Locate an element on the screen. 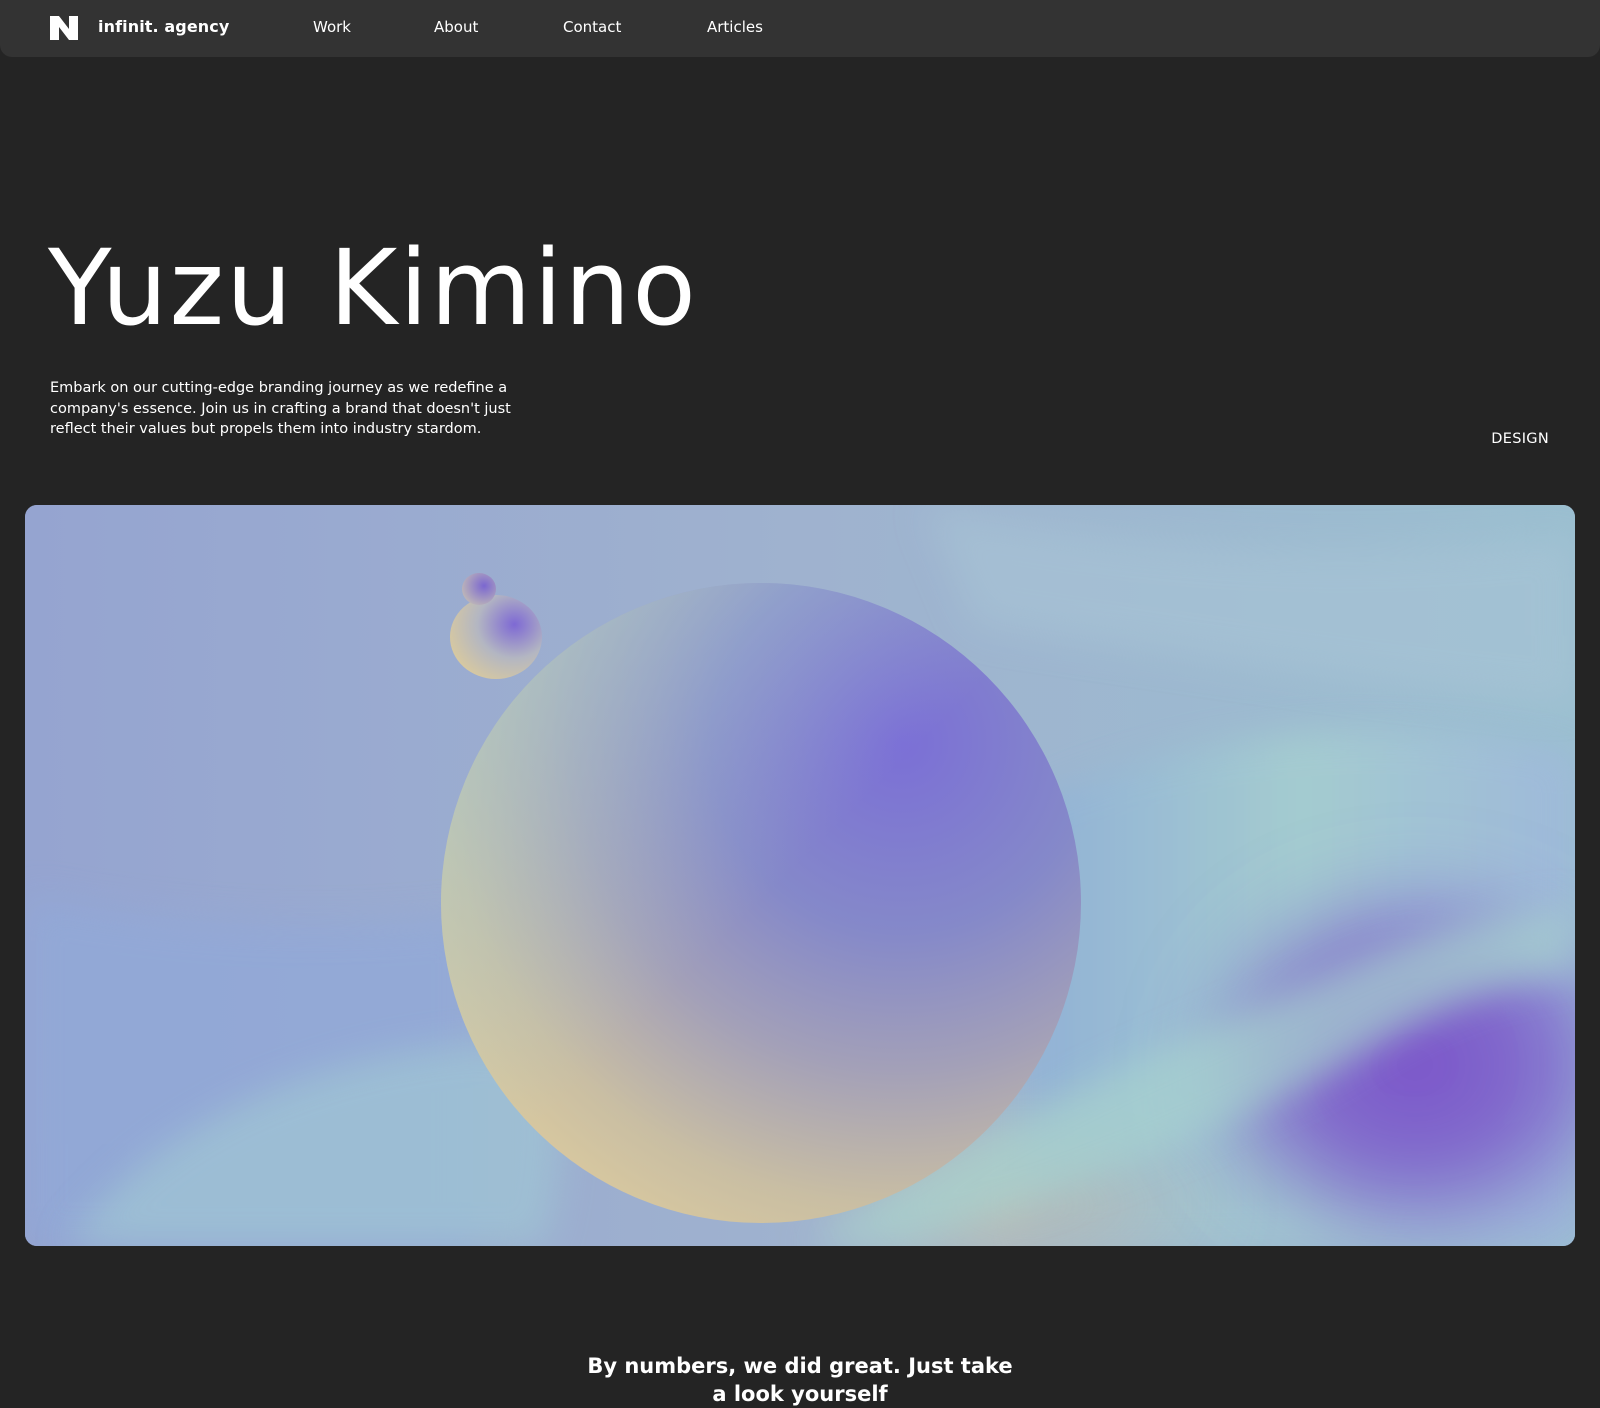 The height and width of the screenshot is (1408, 1600). nav-link-about: About is located at coordinates (456, 27).